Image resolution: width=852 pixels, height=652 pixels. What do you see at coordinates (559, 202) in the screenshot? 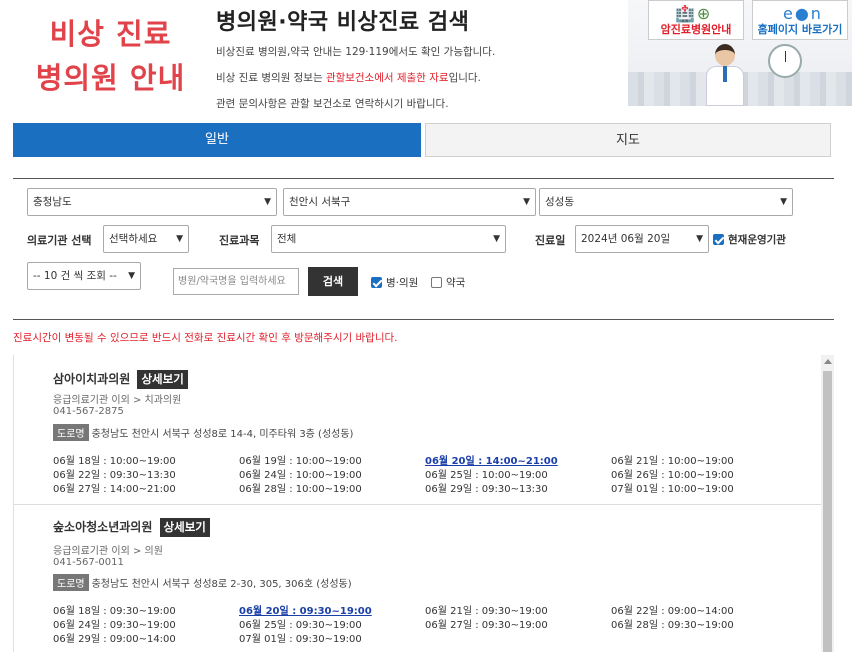
I see `dong-value: 성성동` at bounding box center [559, 202].